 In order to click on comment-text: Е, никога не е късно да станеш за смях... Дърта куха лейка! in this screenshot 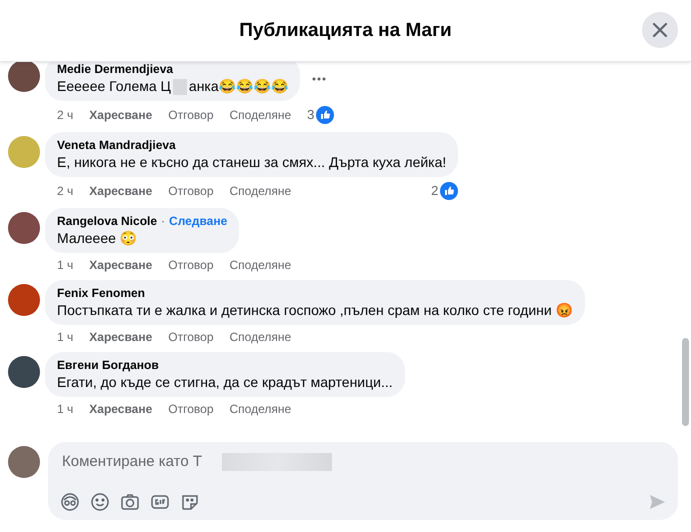, I will do `click(251, 162)`.